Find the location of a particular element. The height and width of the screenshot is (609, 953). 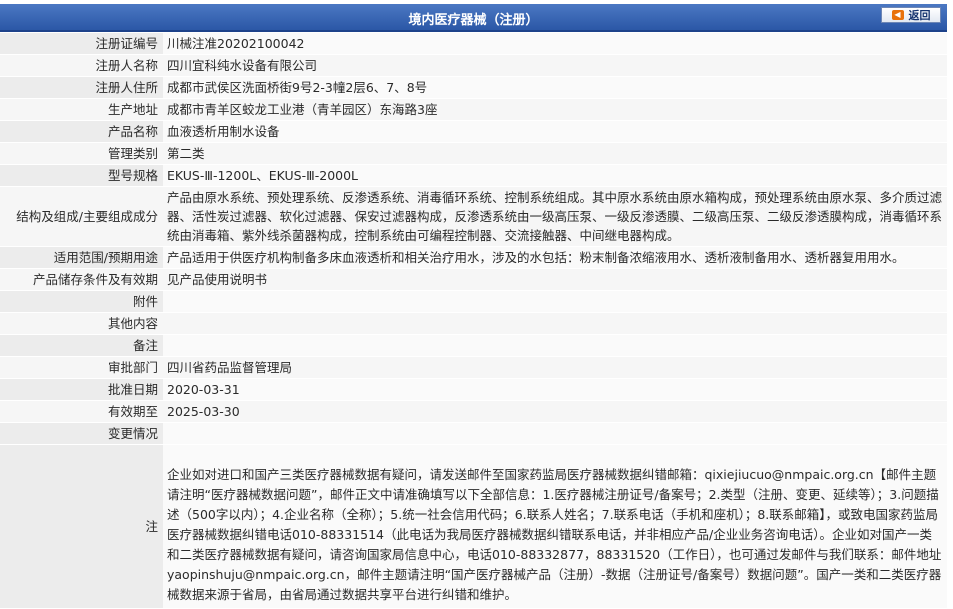

row-change-history: 变更情况 is located at coordinates (473, 433).